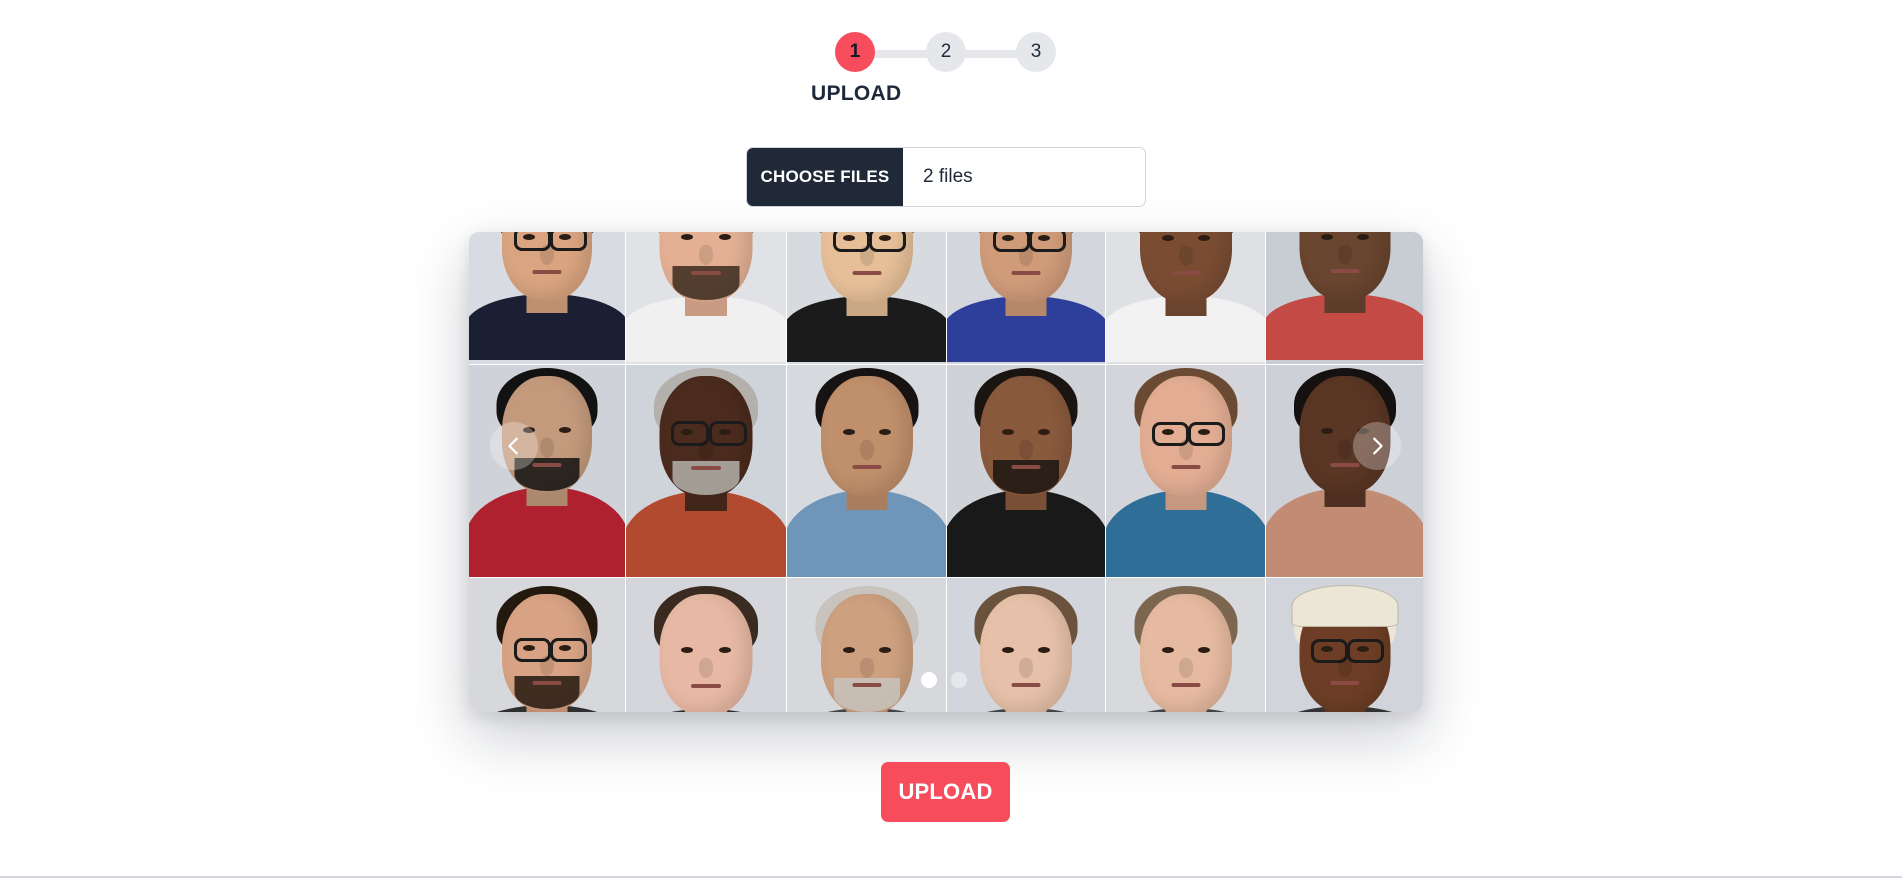  I want to click on carousel-indicators, so click(944, 680).